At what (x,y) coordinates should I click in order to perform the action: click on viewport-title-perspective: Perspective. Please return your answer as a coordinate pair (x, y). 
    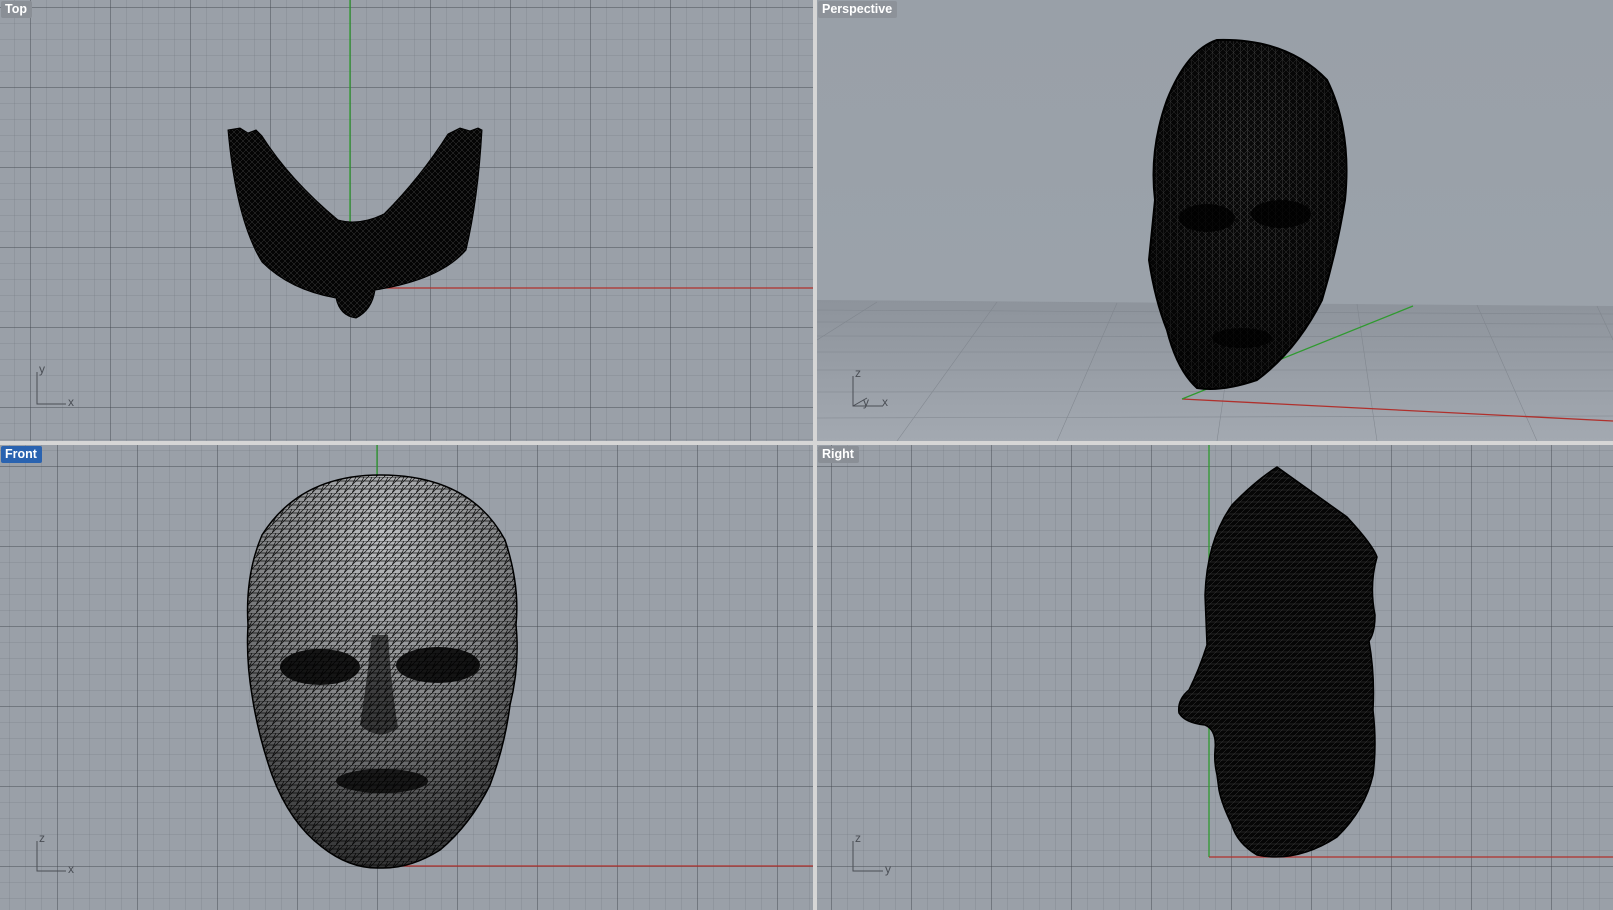
    Looking at the image, I should click on (858, 9).